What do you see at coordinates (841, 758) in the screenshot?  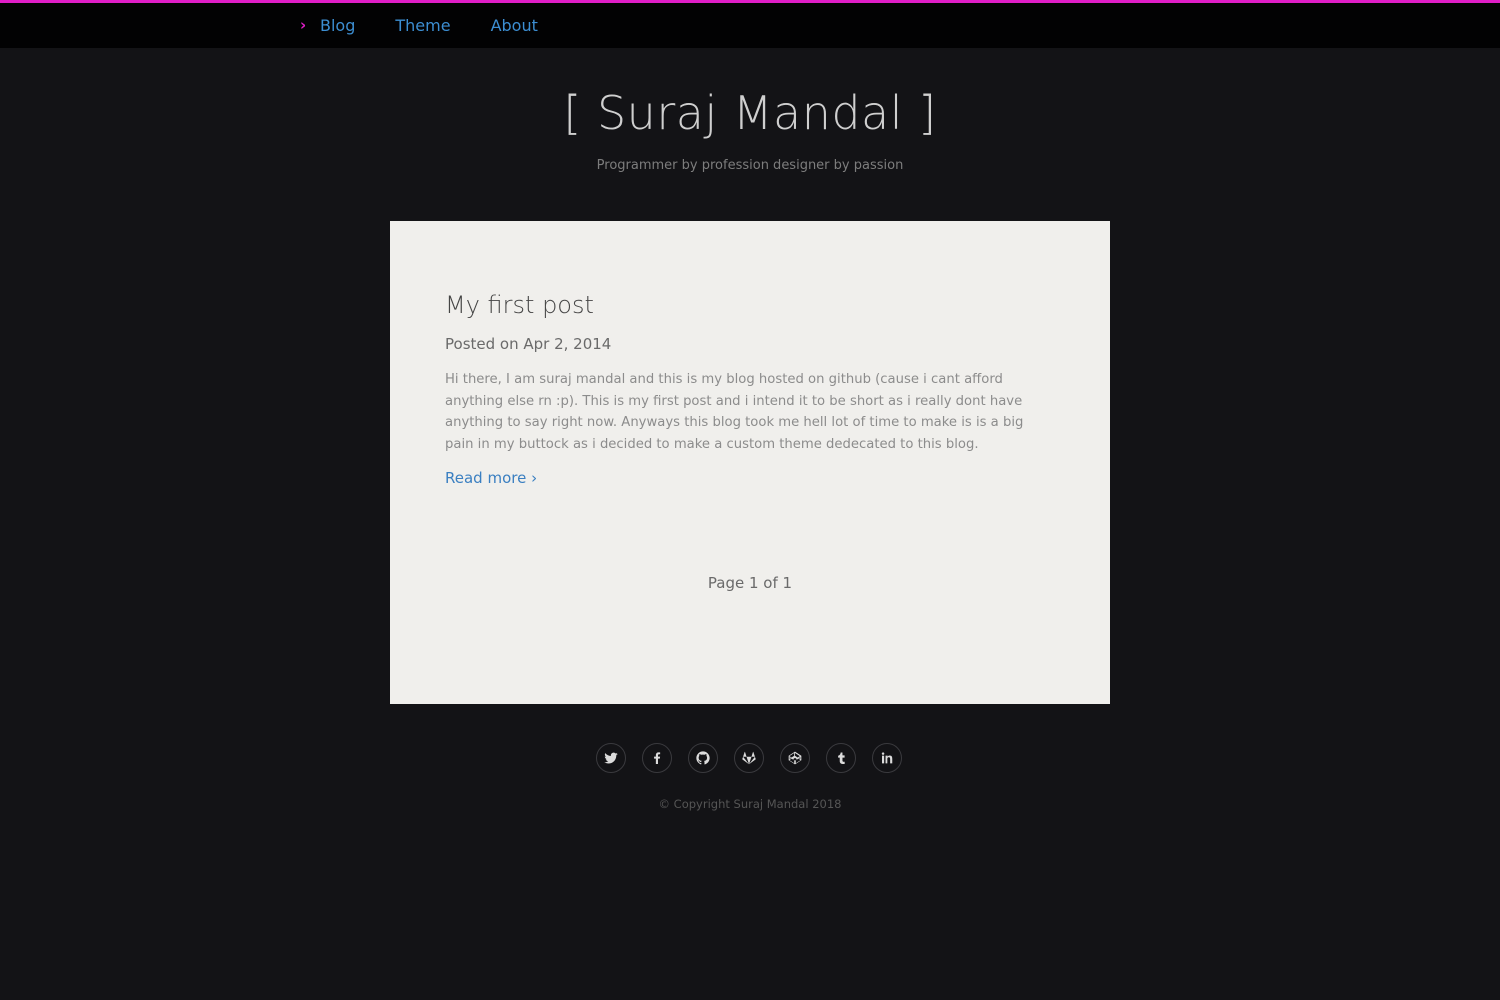 I see `tumblr-icon` at bounding box center [841, 758].